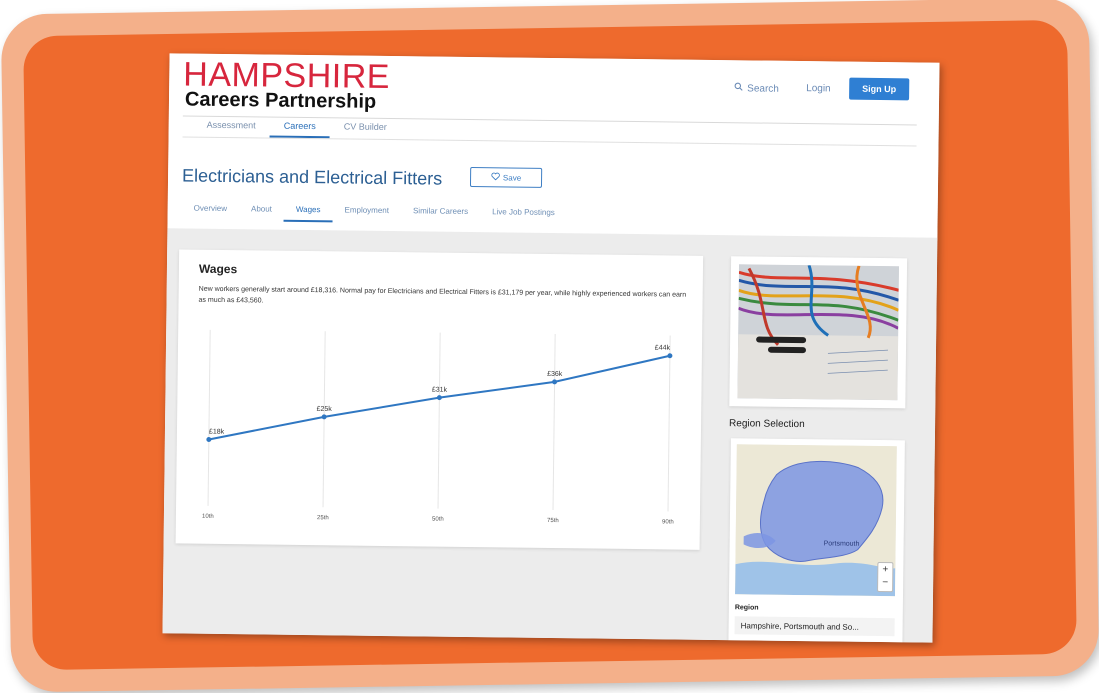 This screenshot has height=693, width=1099. Describe the element at coordinates (816, 520) in the screenshot. I see `region-map: Portsmouth + −` at that location.